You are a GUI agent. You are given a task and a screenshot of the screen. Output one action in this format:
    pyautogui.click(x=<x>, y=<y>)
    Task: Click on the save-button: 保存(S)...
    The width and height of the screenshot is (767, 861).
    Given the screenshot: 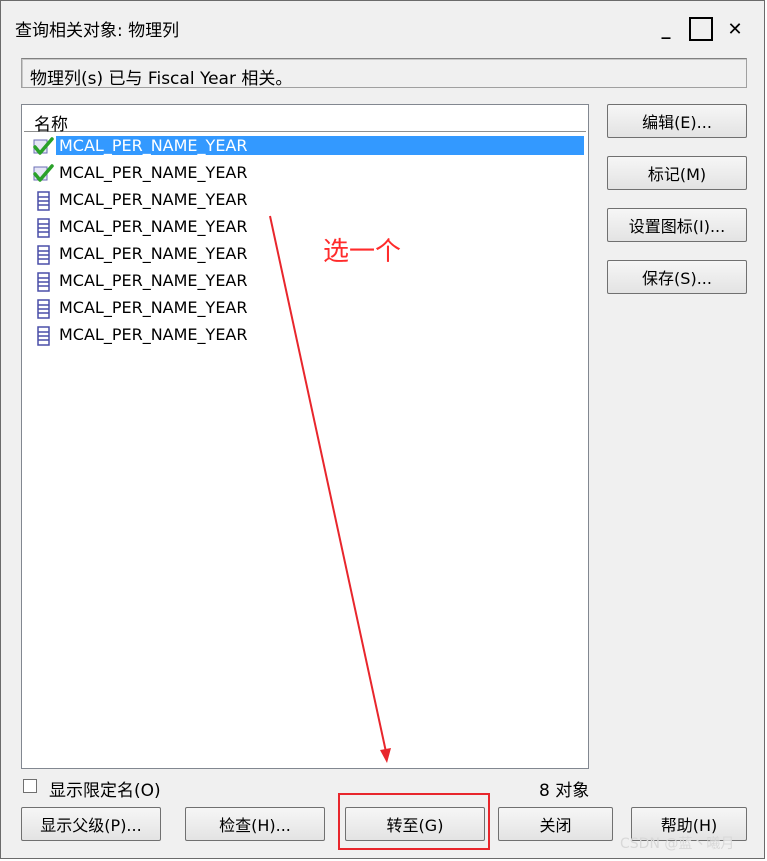 What is the action you would take?
    pyautogui.click(x=677, y=277)
    